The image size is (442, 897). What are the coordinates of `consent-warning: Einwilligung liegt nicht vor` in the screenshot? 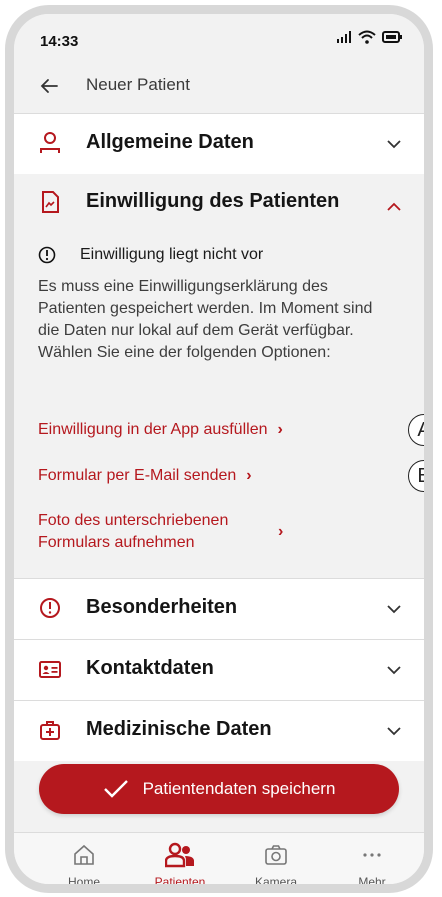 It's located at (150, 255).